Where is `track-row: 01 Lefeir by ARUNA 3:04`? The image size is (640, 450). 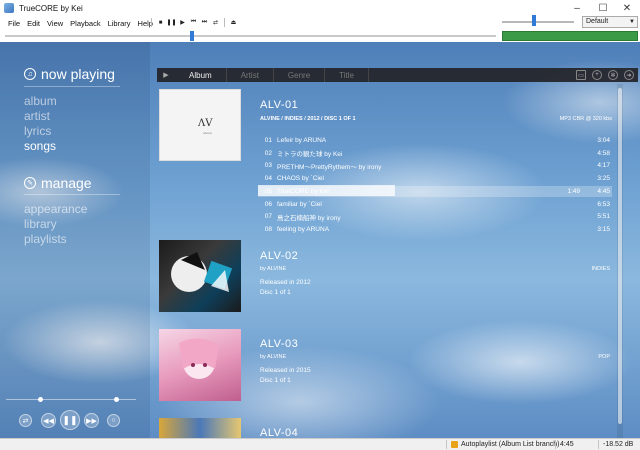
track-row: 01 Lefeir by ARUNA 3:04 is located at coordinates (435, 140).